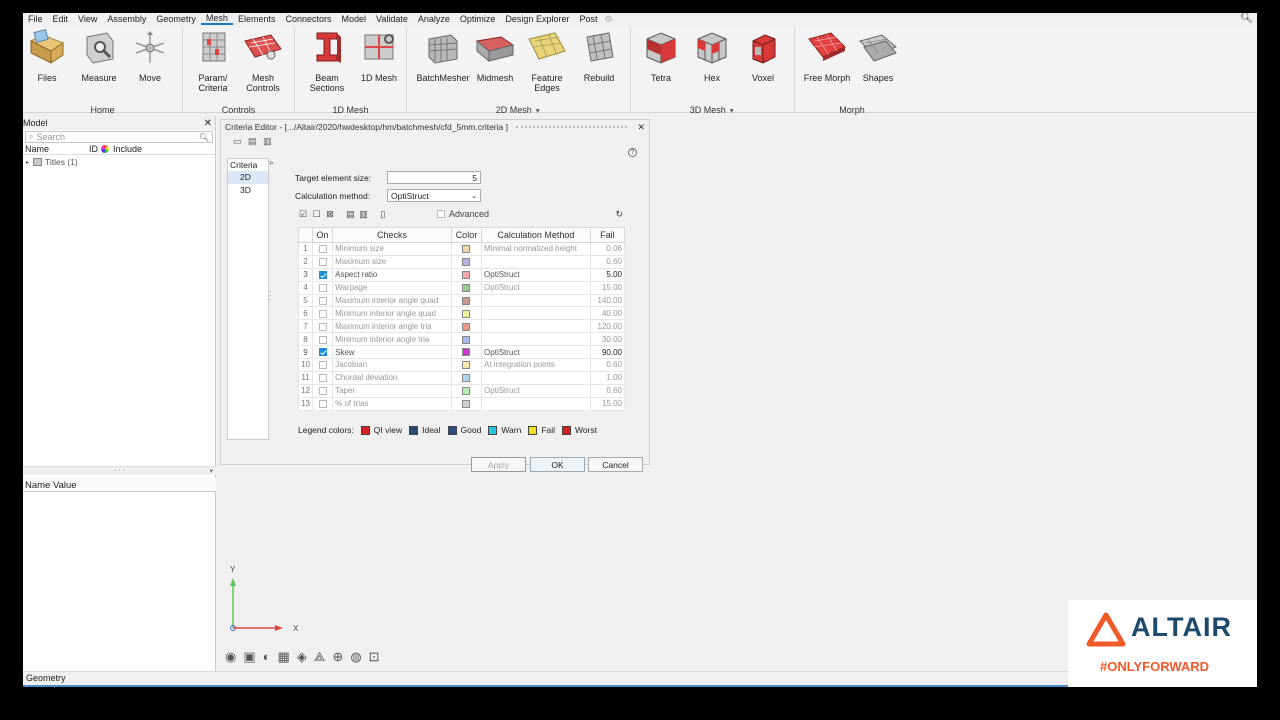 Image resolution: width=1280 pixels, height=720 pixels. What do you see at coordinates (382, 214) in the screenshot?
I see `delete-icon: ▯` at bounding box center [382, 214].